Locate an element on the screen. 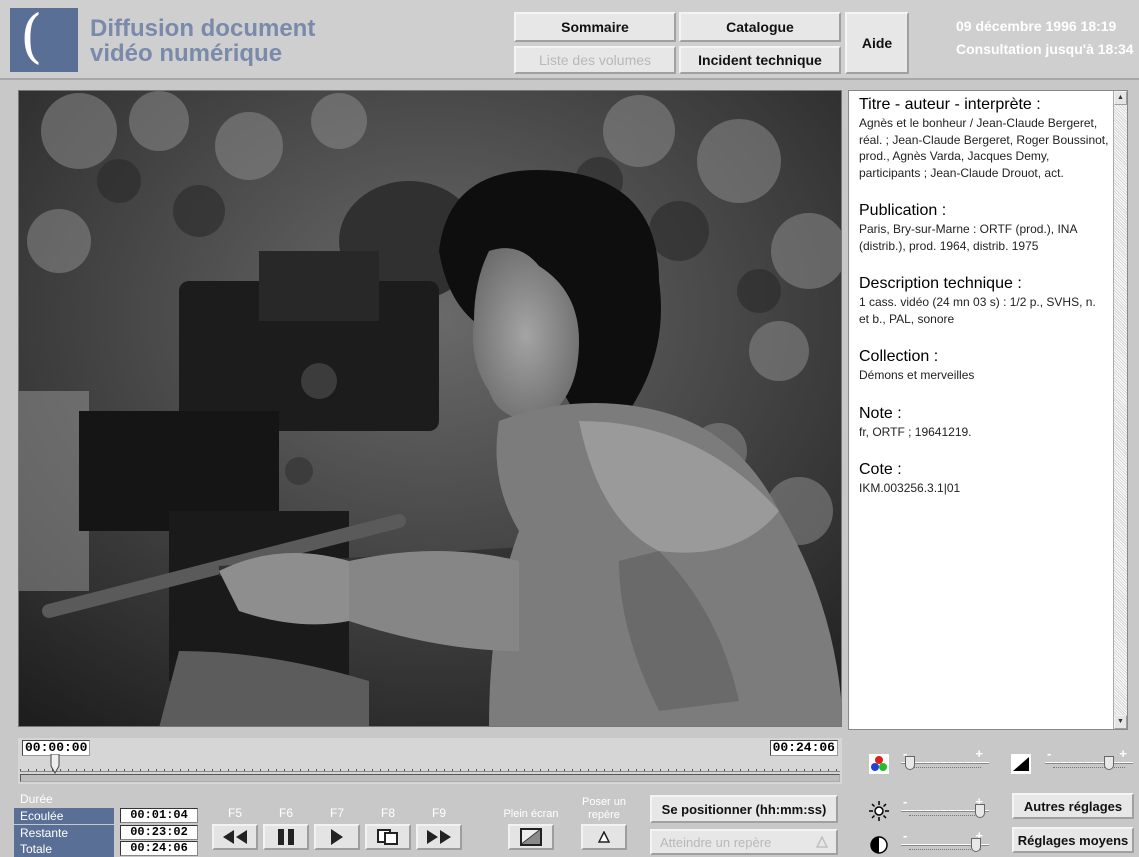 Image resolution: width=1139 pixels, height=857 pixels. restante-label: Restante is located at coordinates (64, 833).